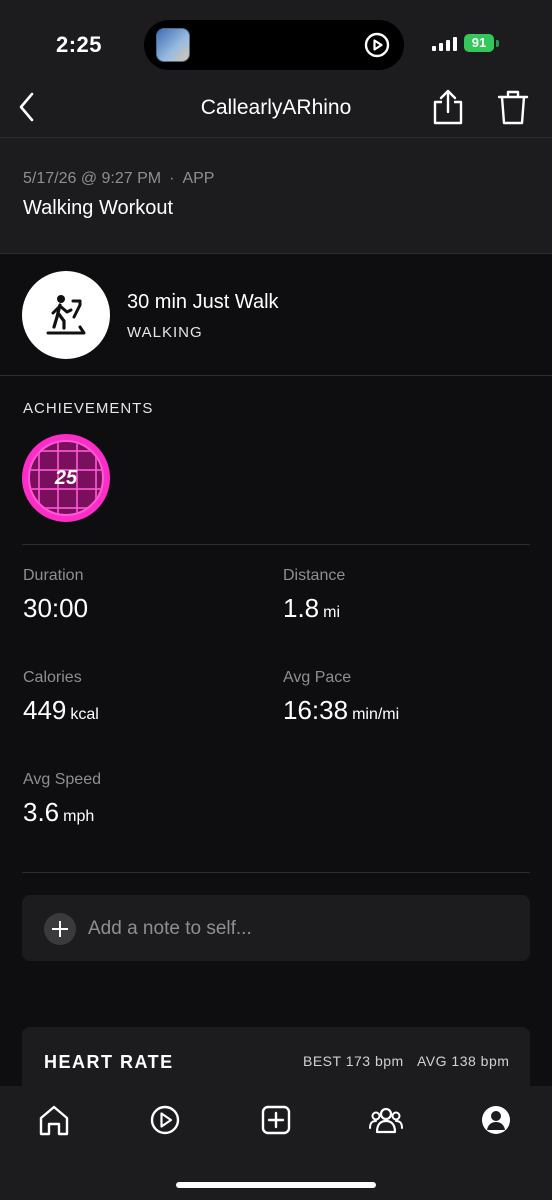 The height and width of the screenshot is (1200, 552). I want to click on workout-date-line: 5/17/26 @ 9:27 PM · APP, so click(118, 179).